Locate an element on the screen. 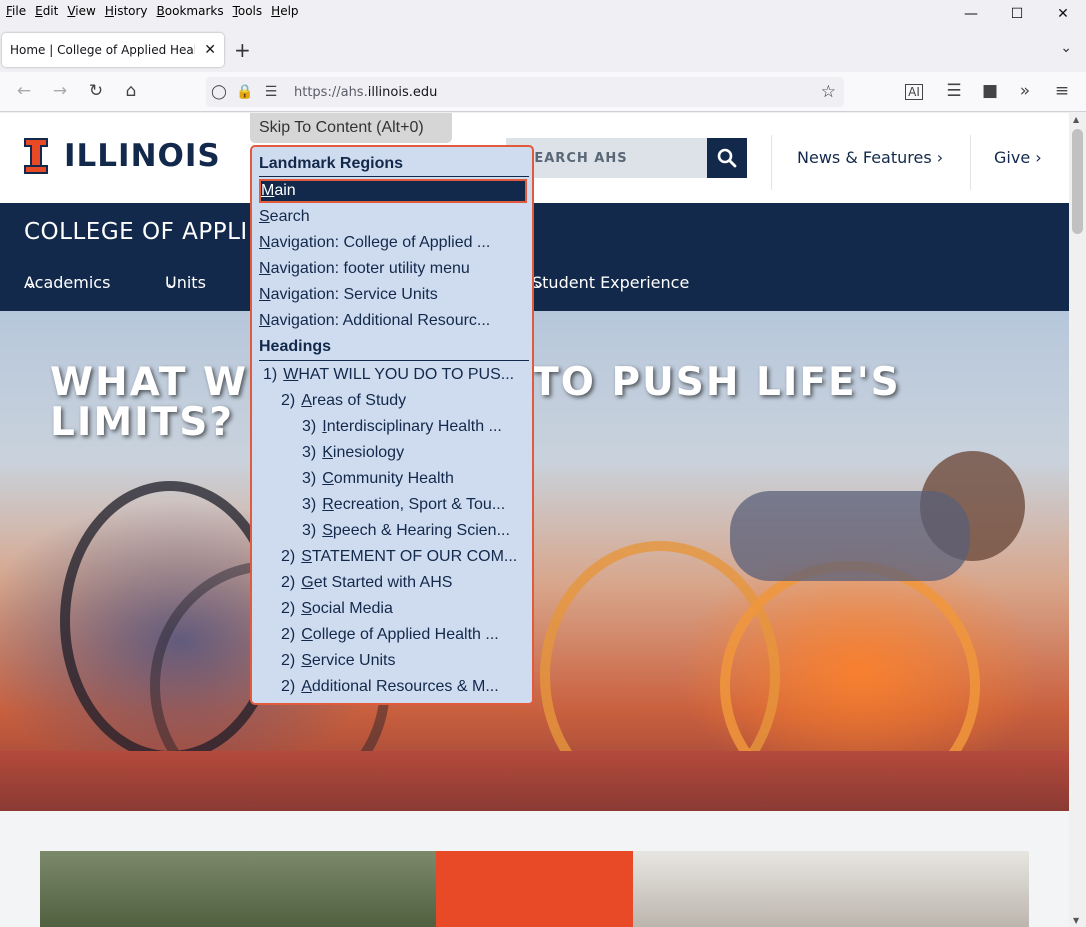  menu-file: File is located at coordinates (16, 11).